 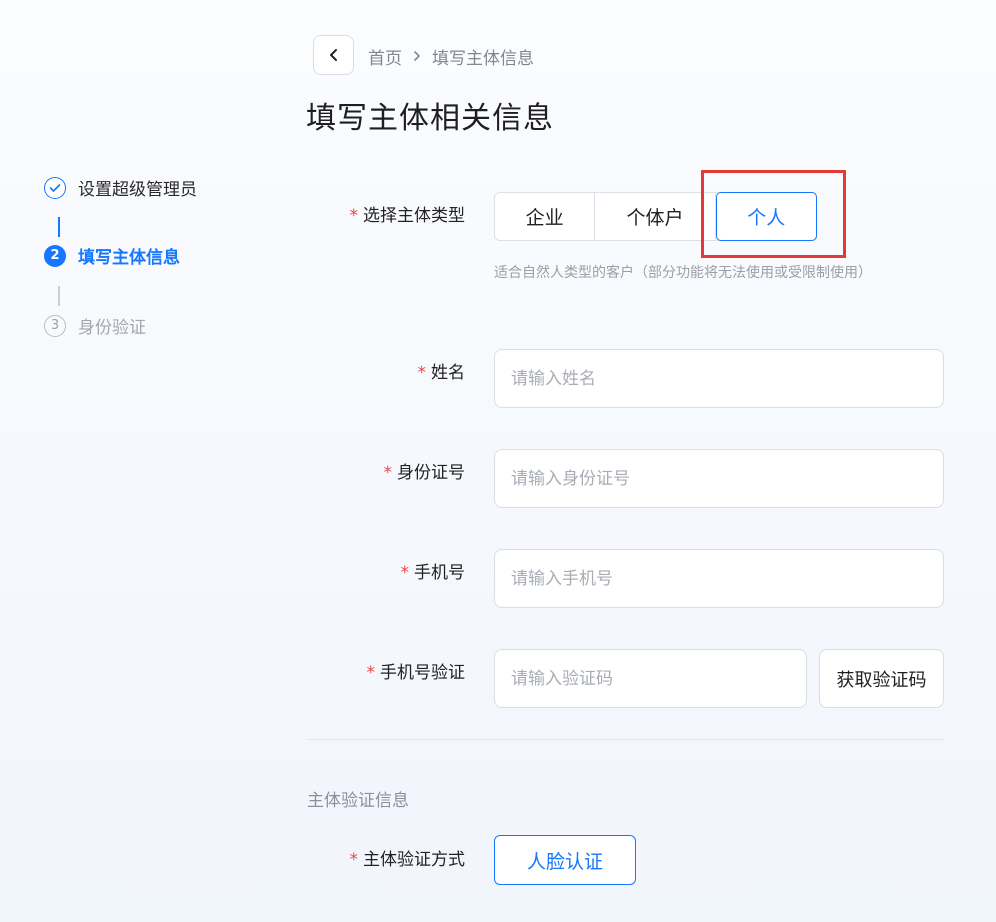 What do you see at coordinates (719, 478) in the screenshot?
I see `id-number-input` at bounding box center [719, 478].